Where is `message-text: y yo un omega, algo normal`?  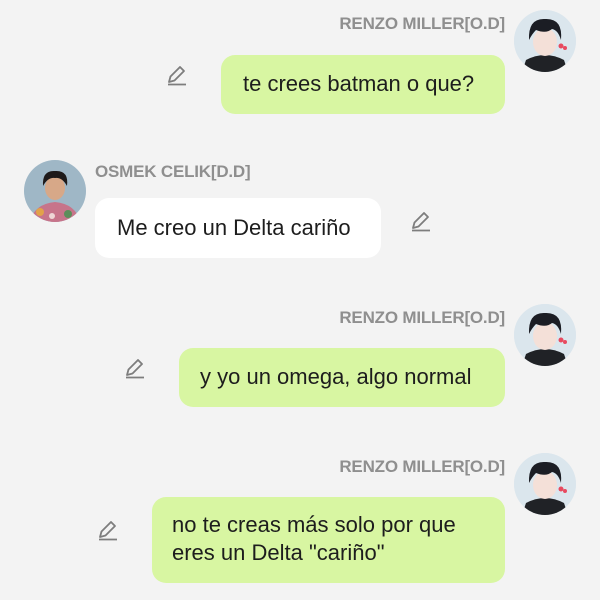
message-text: y yo un omega, algo normal is located at coordinates (336, 376).